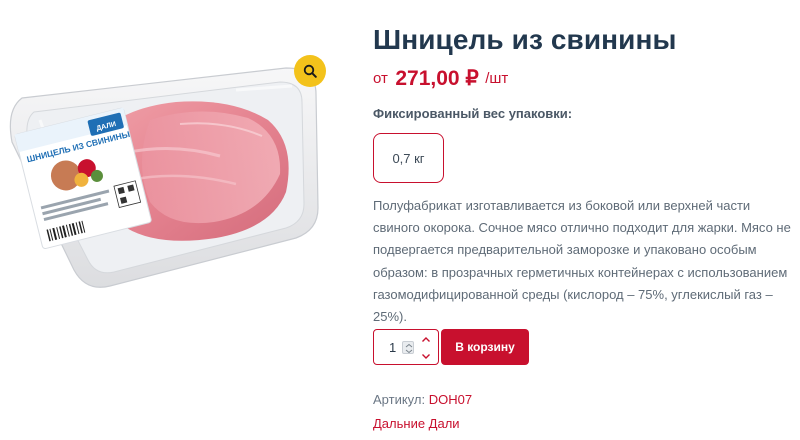 The height and width of the screenshot is (440, 800). I want to click on sku-label: Артикул:, so click(399, 399).